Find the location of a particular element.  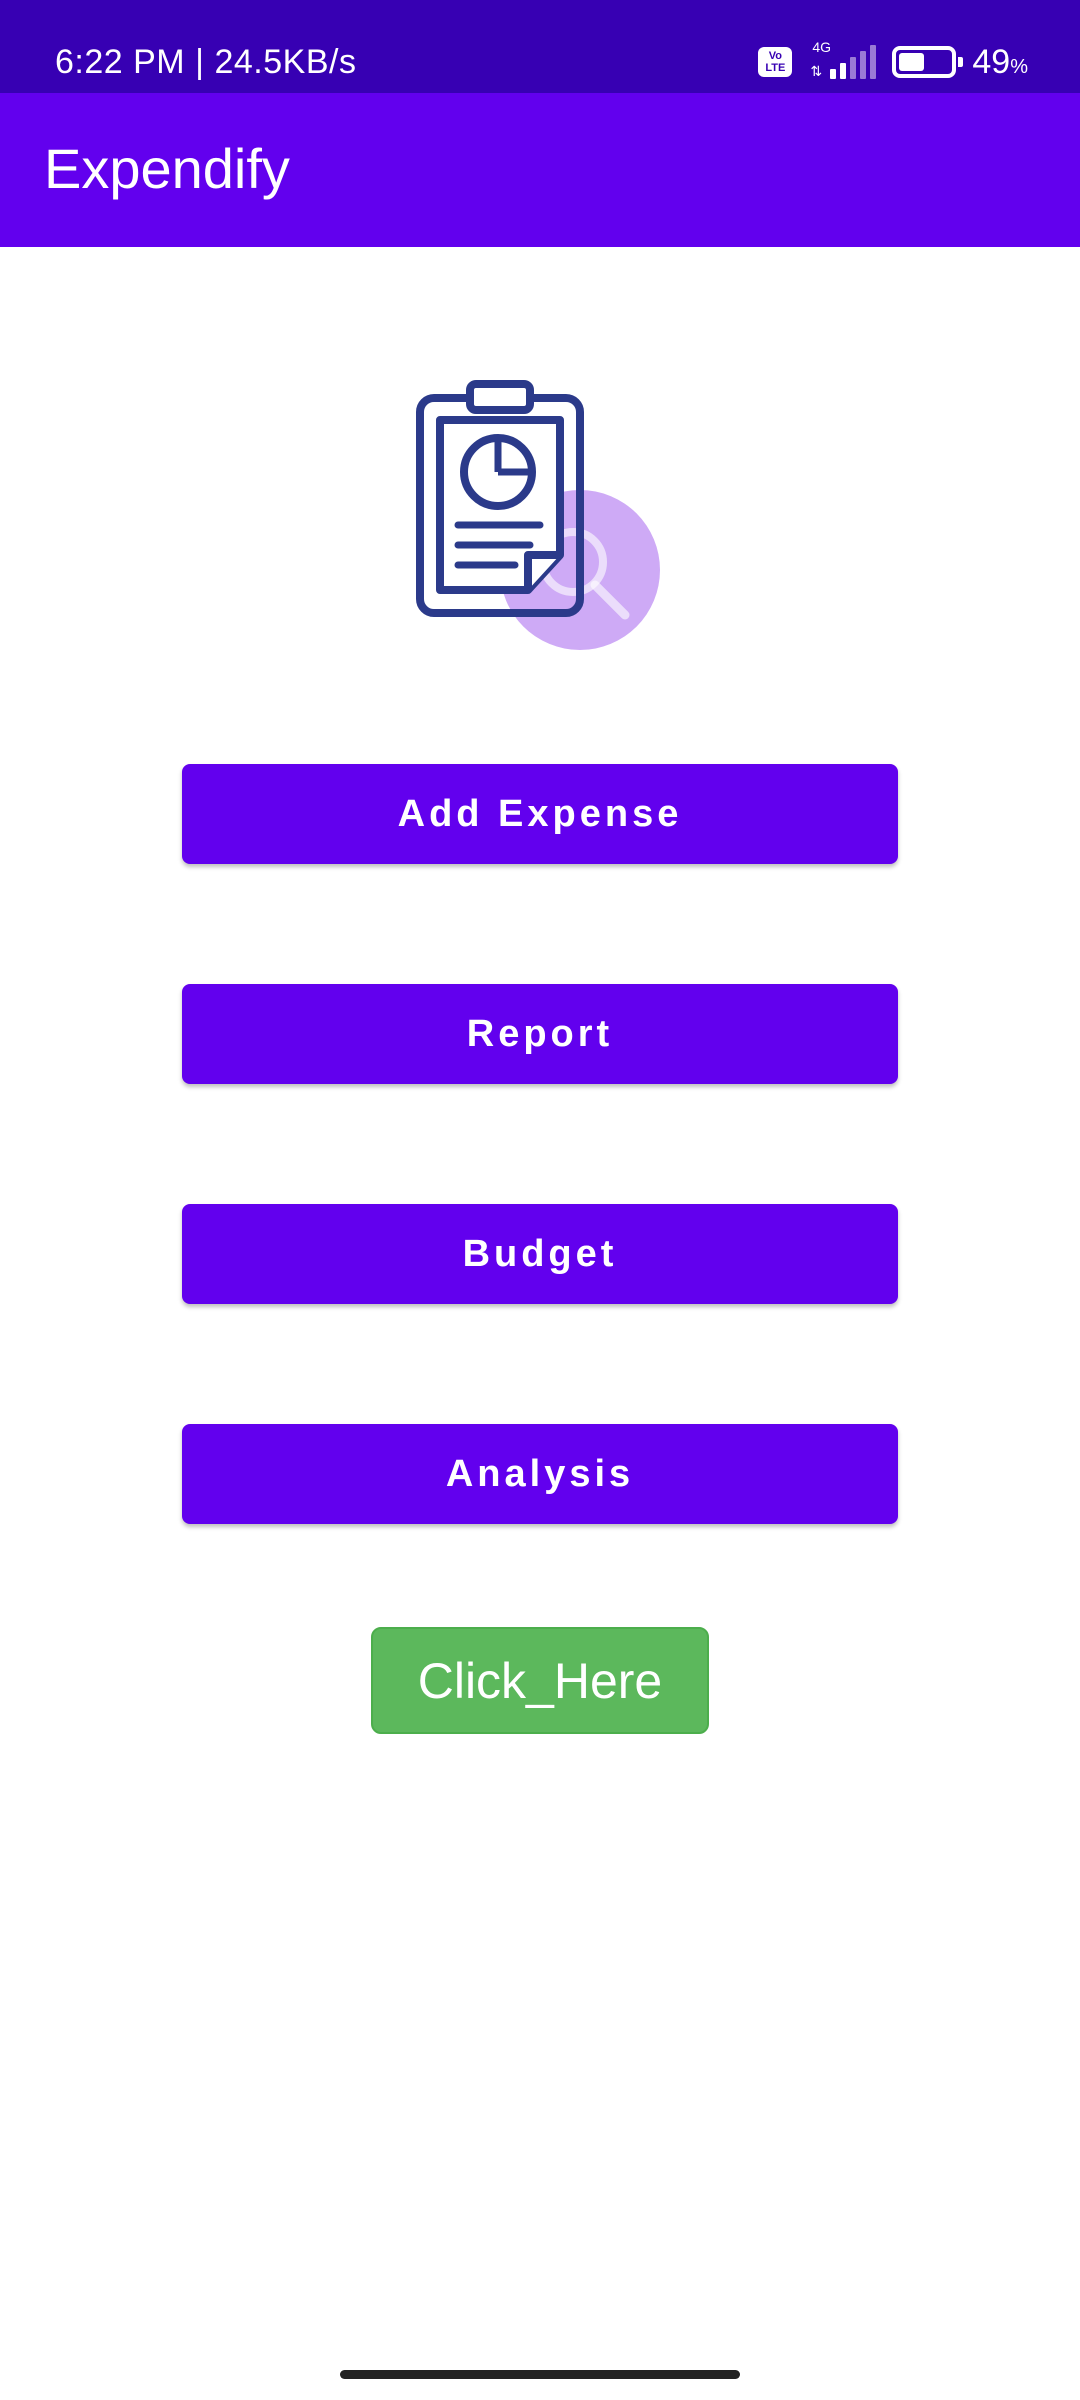

network-type: 4G is located at coordinates (822, 47).